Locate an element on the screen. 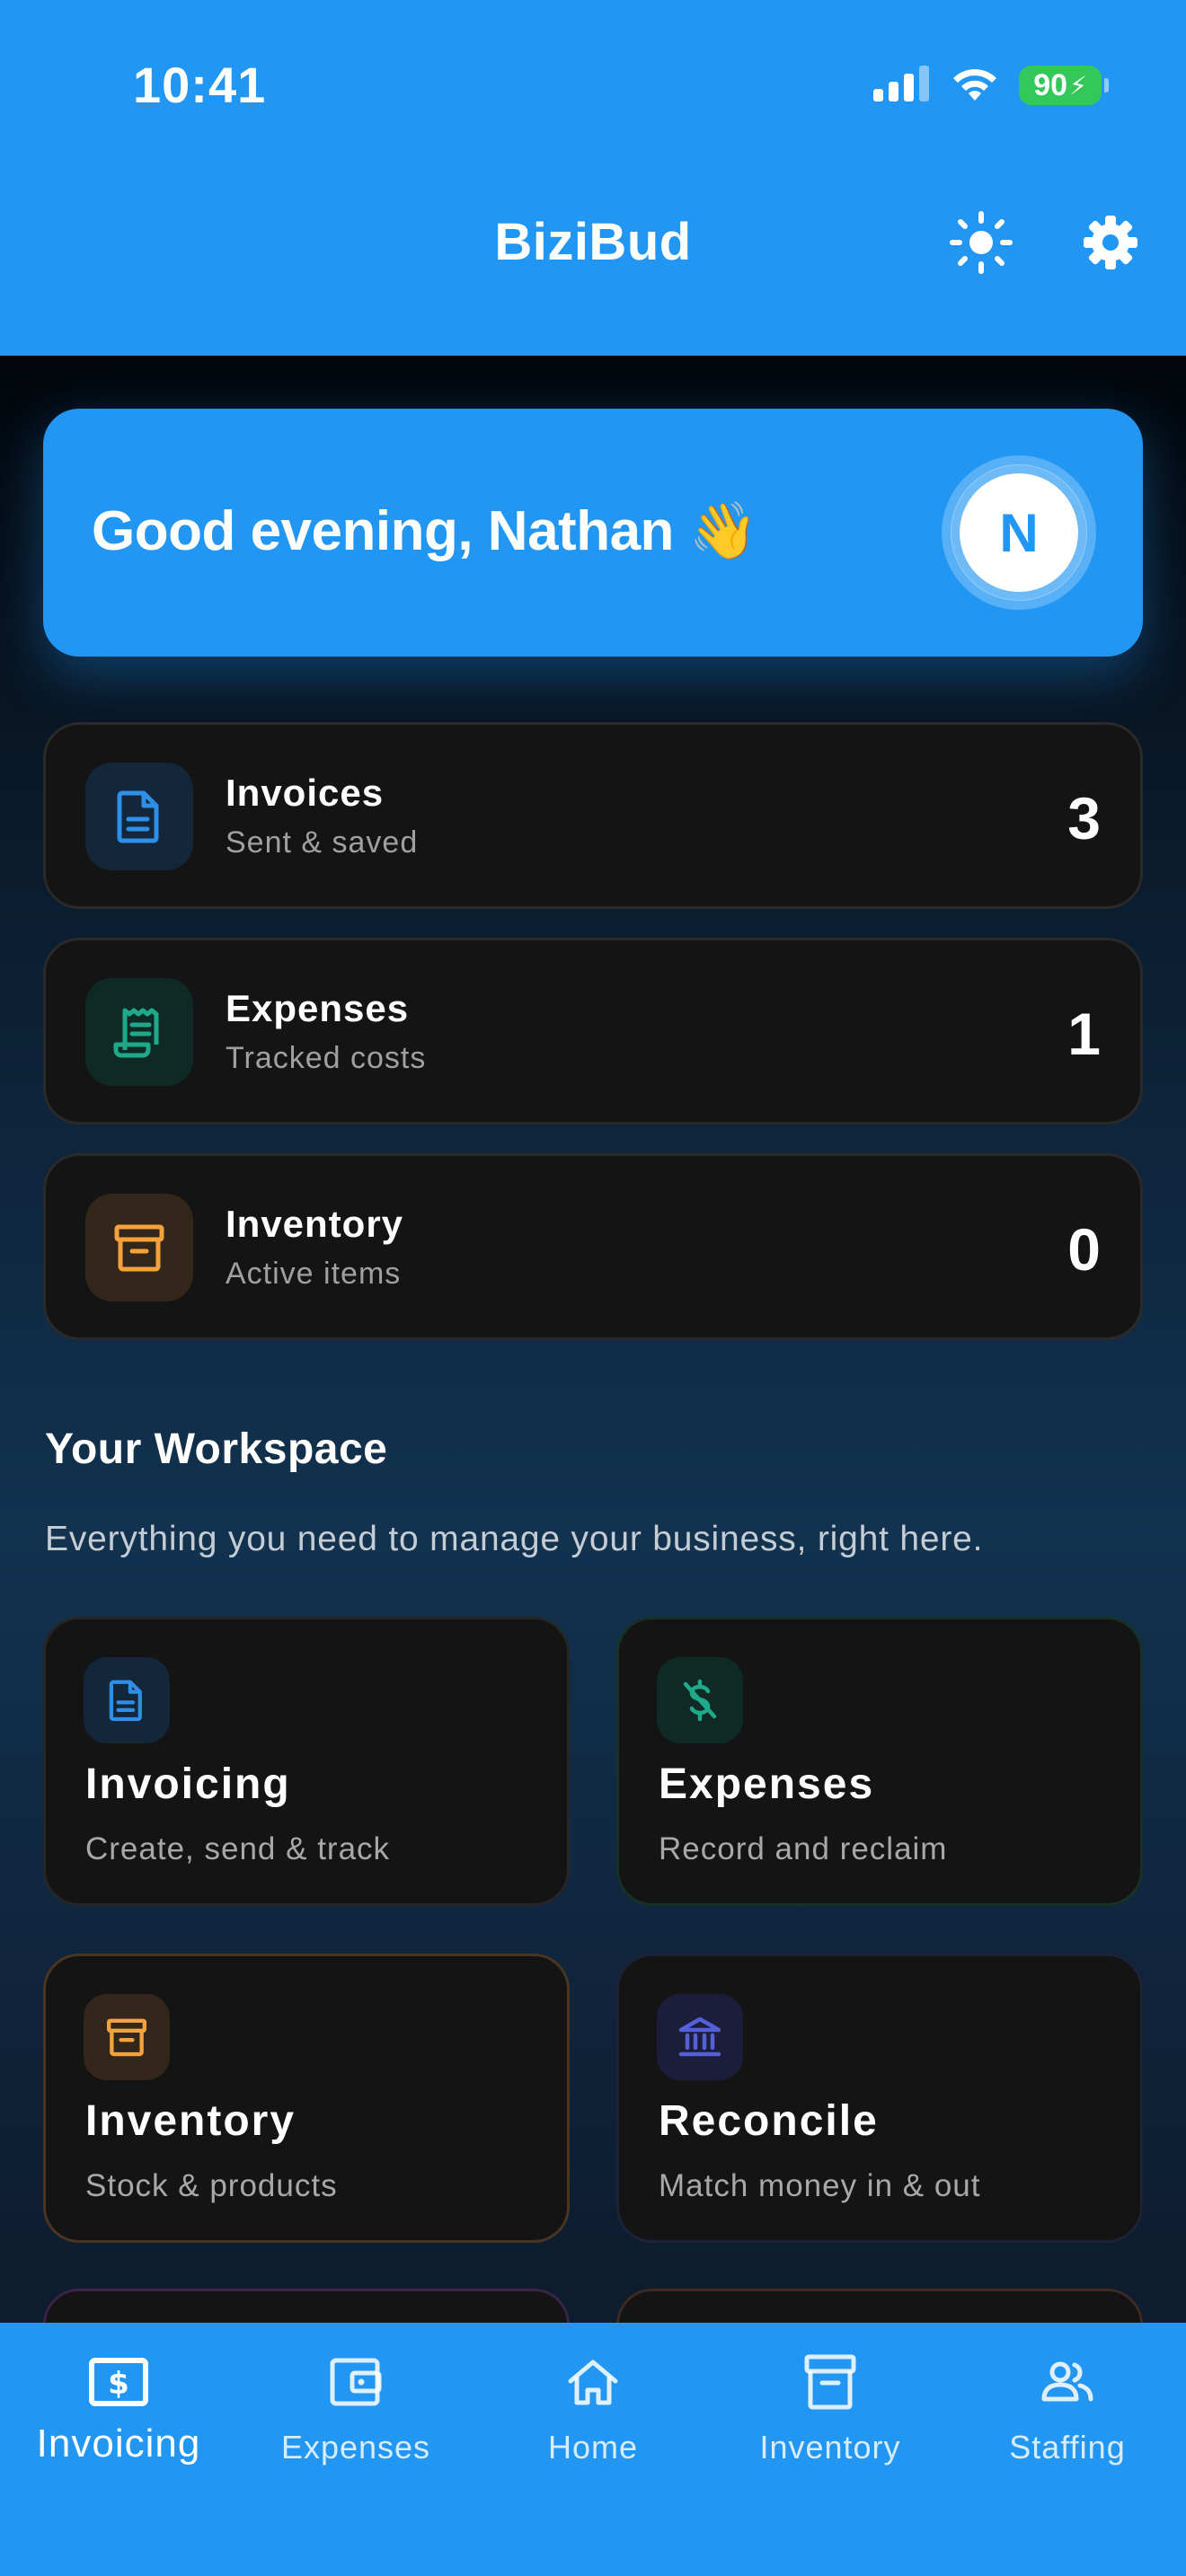 This screenshot has height=2576, width=1186. workspace-title: Your Workspace is located at coordinates (216, 1449).